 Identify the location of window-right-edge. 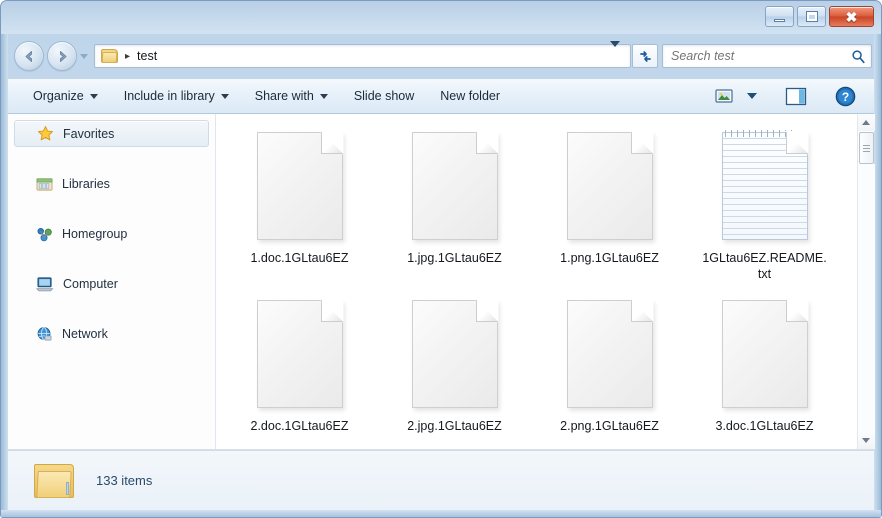
(877, 259).